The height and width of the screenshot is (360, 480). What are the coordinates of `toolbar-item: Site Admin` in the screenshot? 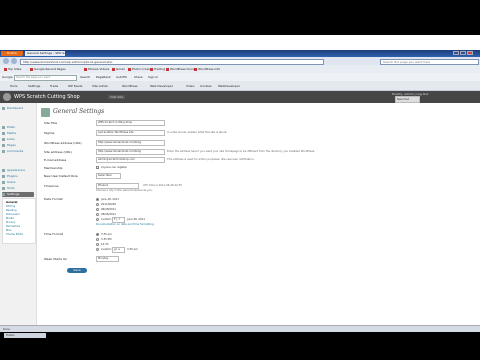 It's located at (100, 86).